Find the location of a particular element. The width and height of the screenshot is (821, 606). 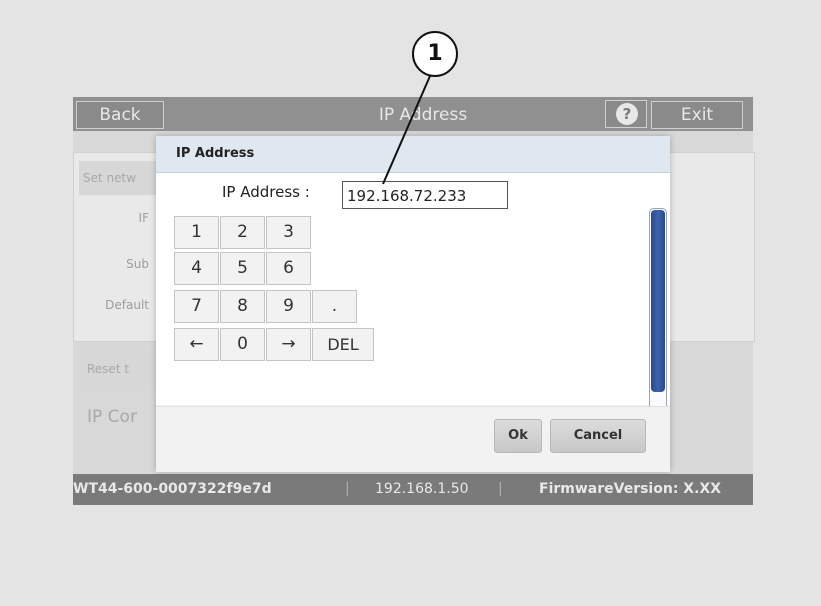

callout-number: 1 is located at coordinates (435, 54).